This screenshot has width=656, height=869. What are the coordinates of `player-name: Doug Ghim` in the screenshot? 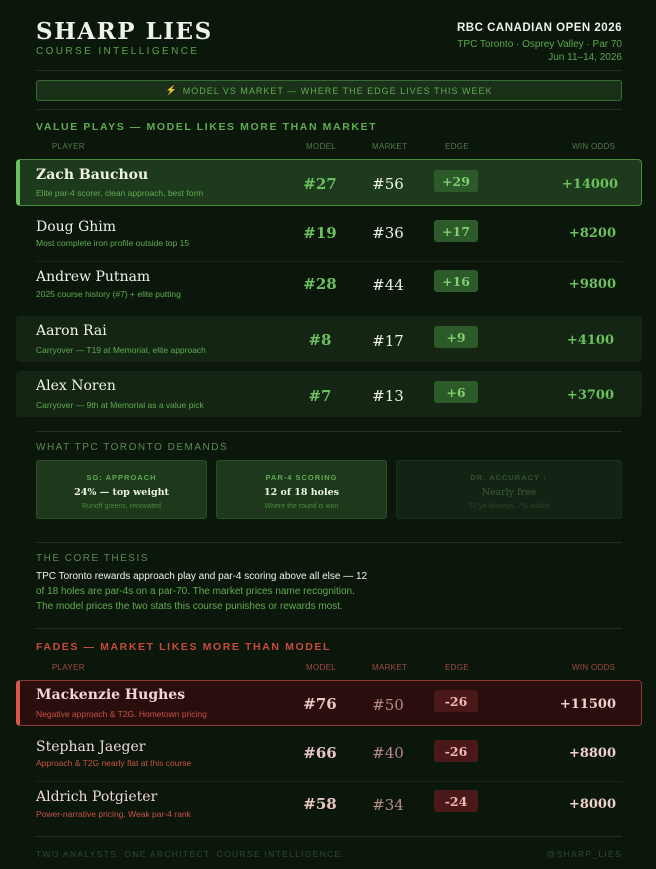 It's located at (76, 227).